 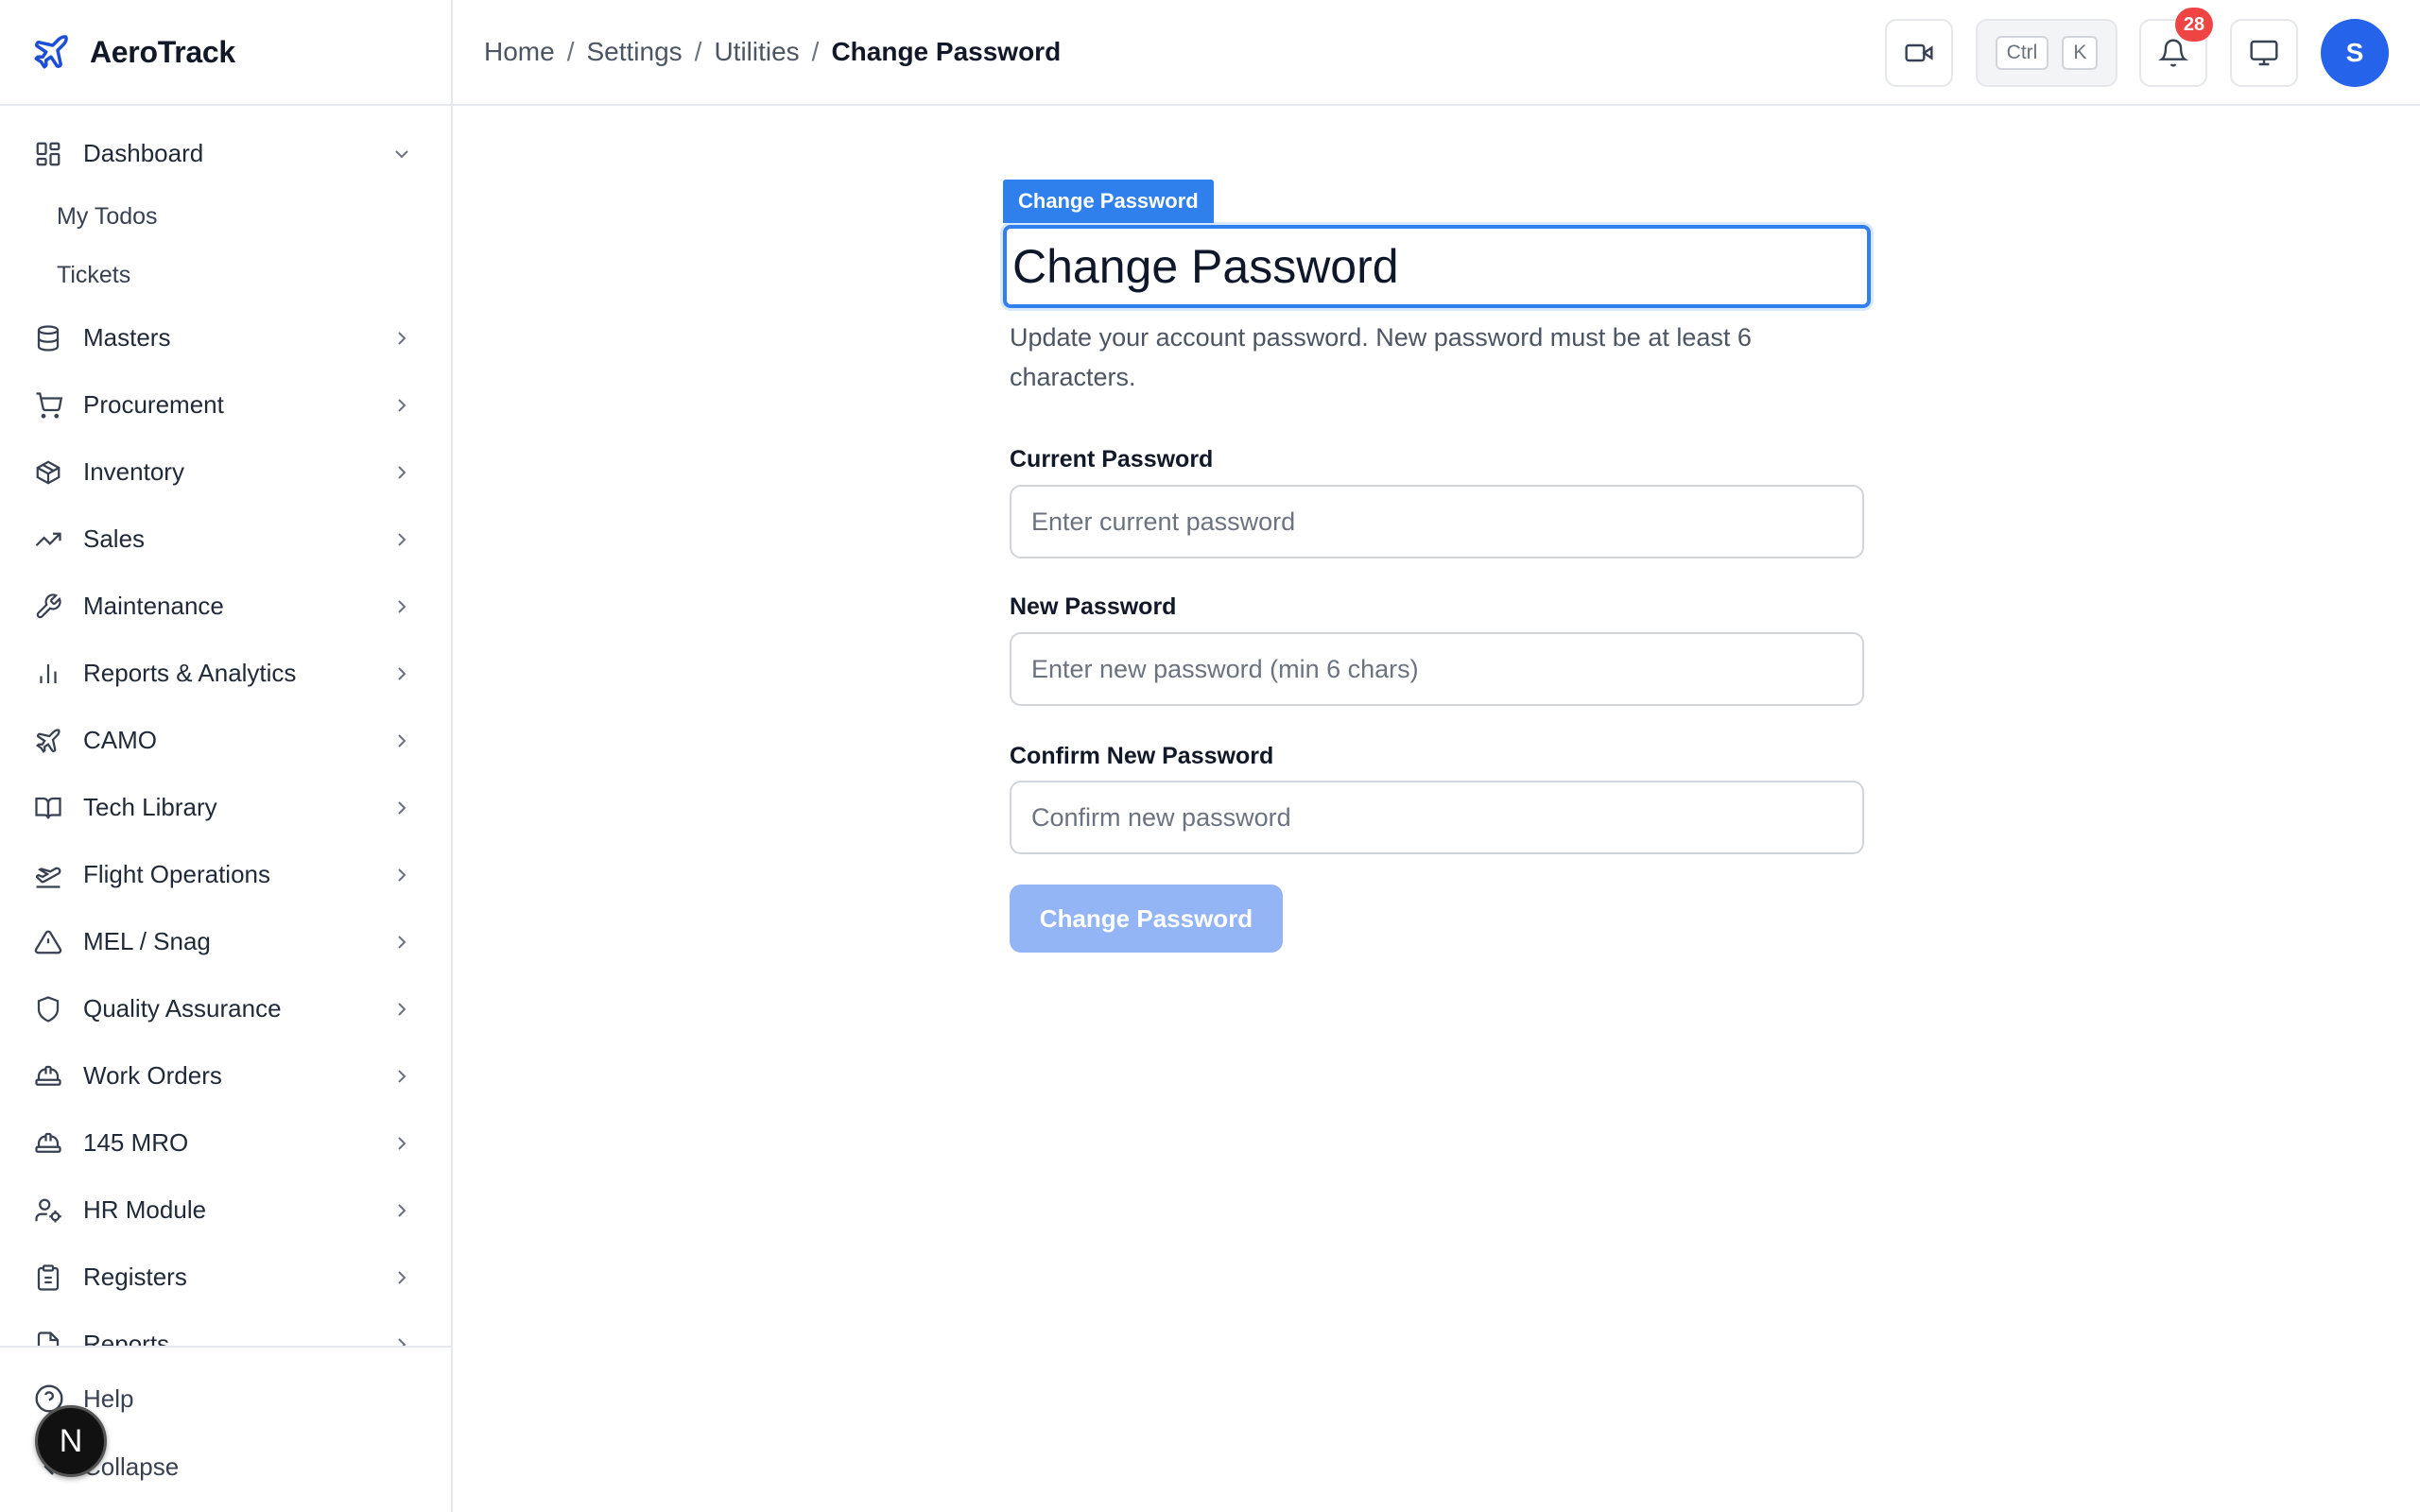 I want to click on video-camera-icon, so click(x=1919, y=53).